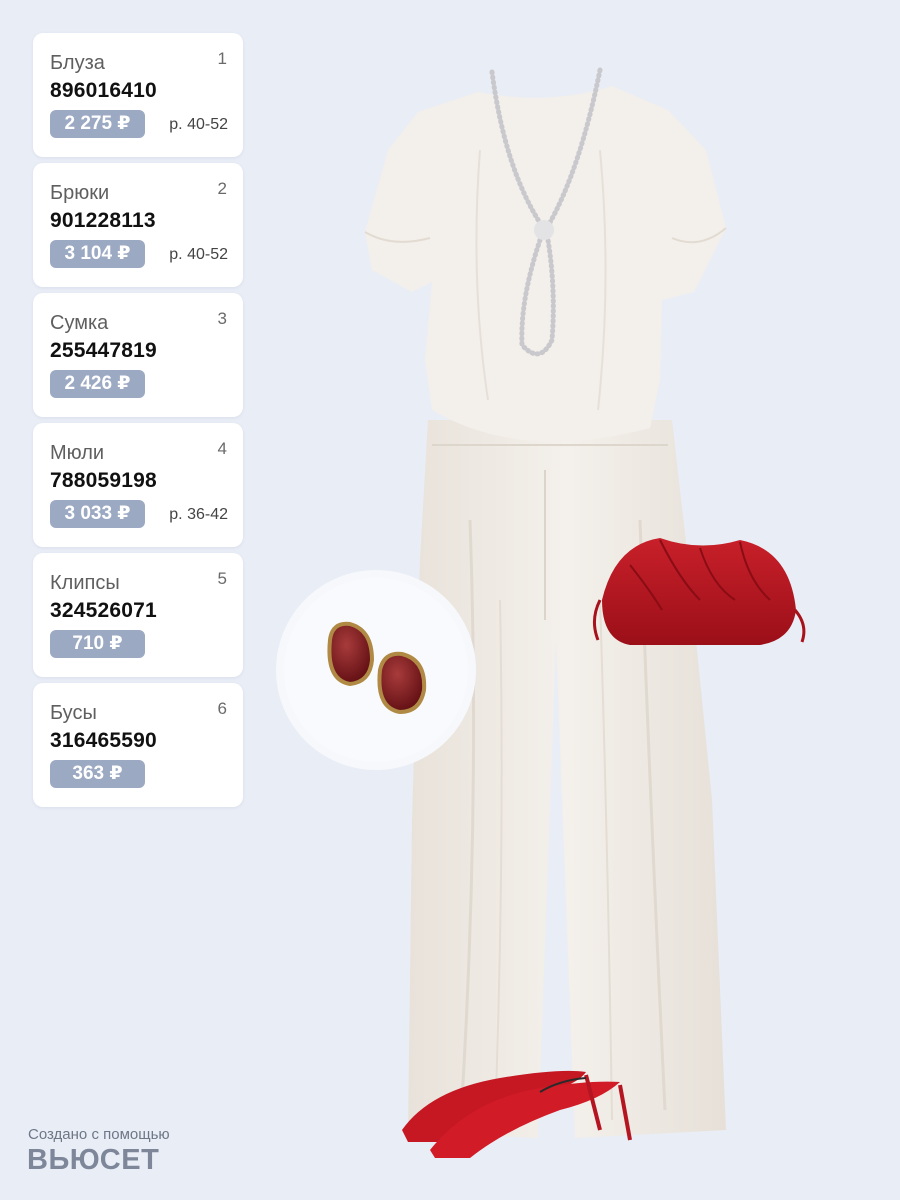 The image size is (900, 1200). Describe the element at coordinates (545, 264) in the screenshot. I see `blouse-image` at that location.